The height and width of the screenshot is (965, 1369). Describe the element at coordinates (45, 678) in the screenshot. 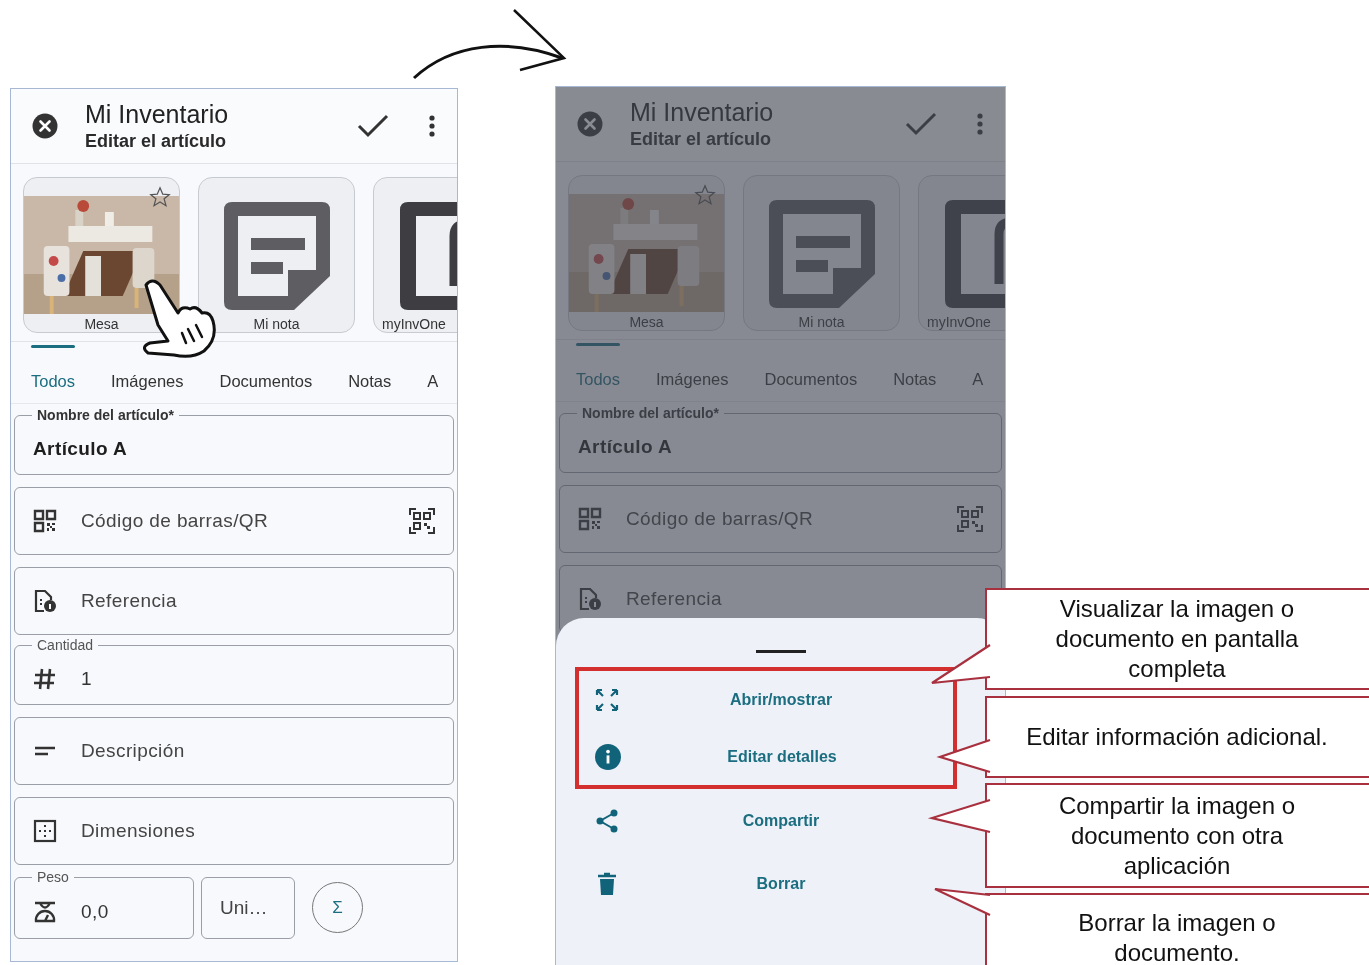

I see `hash-icon` at that location.